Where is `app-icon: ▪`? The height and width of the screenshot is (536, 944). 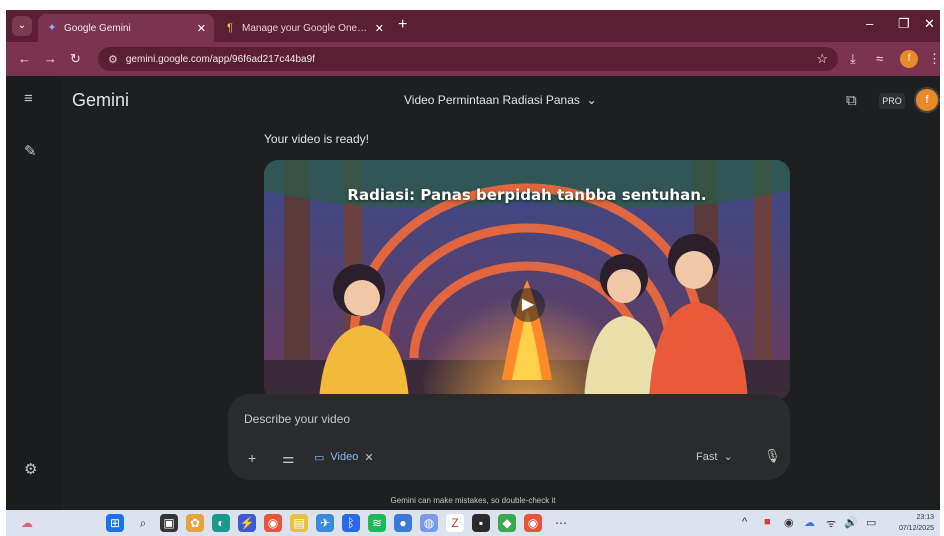 app-icon: ▪ is located at coordinates (481, 523).